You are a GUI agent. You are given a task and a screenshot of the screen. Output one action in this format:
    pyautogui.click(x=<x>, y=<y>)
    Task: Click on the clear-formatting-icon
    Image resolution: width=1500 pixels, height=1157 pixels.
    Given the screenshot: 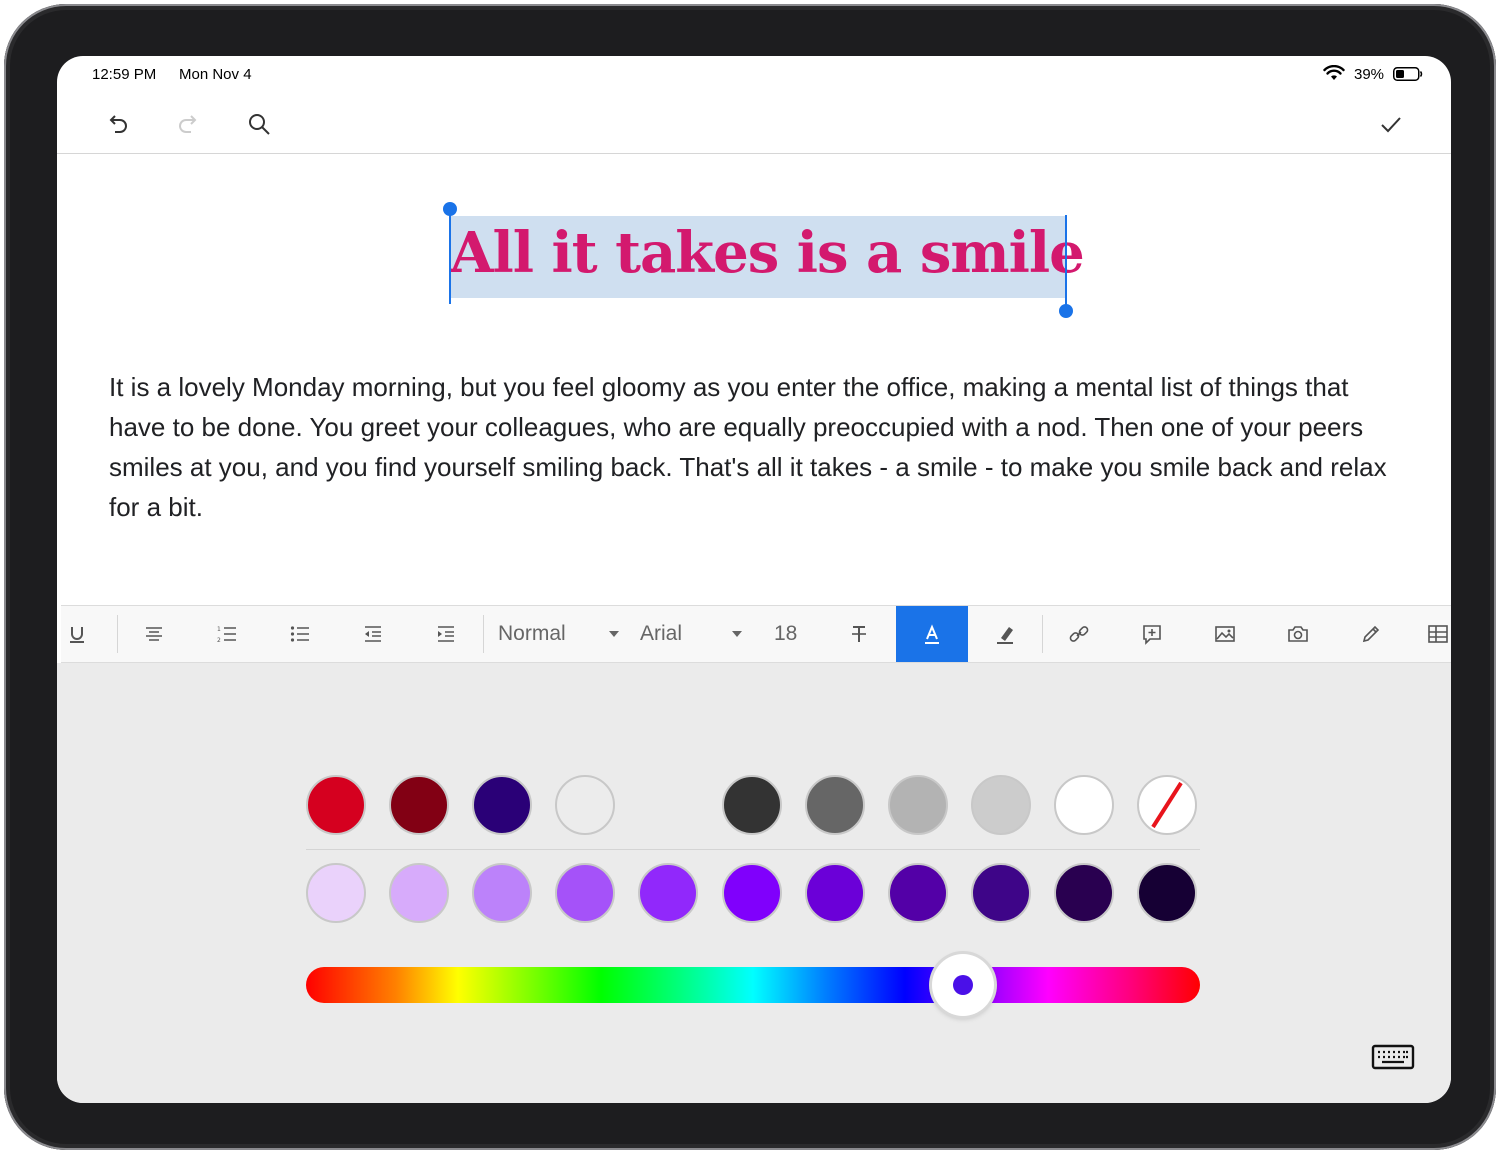 What is the action you would take?
    pyautogui.click(x=859, y=634)
    